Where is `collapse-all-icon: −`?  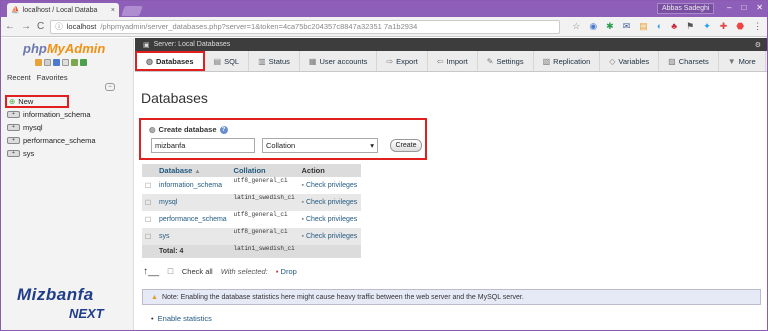 collapse-all-icon: − is located at coordinates (110, 87).